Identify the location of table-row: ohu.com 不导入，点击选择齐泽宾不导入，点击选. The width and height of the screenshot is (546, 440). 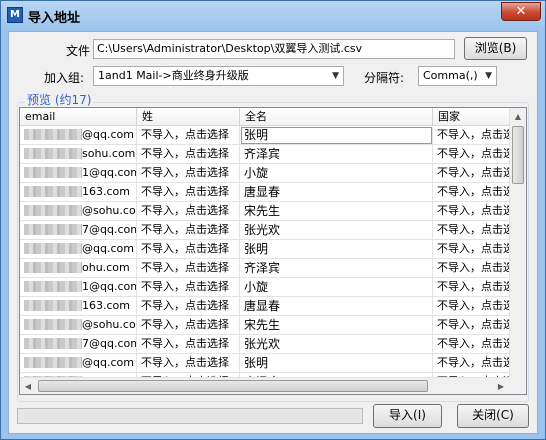
(269, 268).